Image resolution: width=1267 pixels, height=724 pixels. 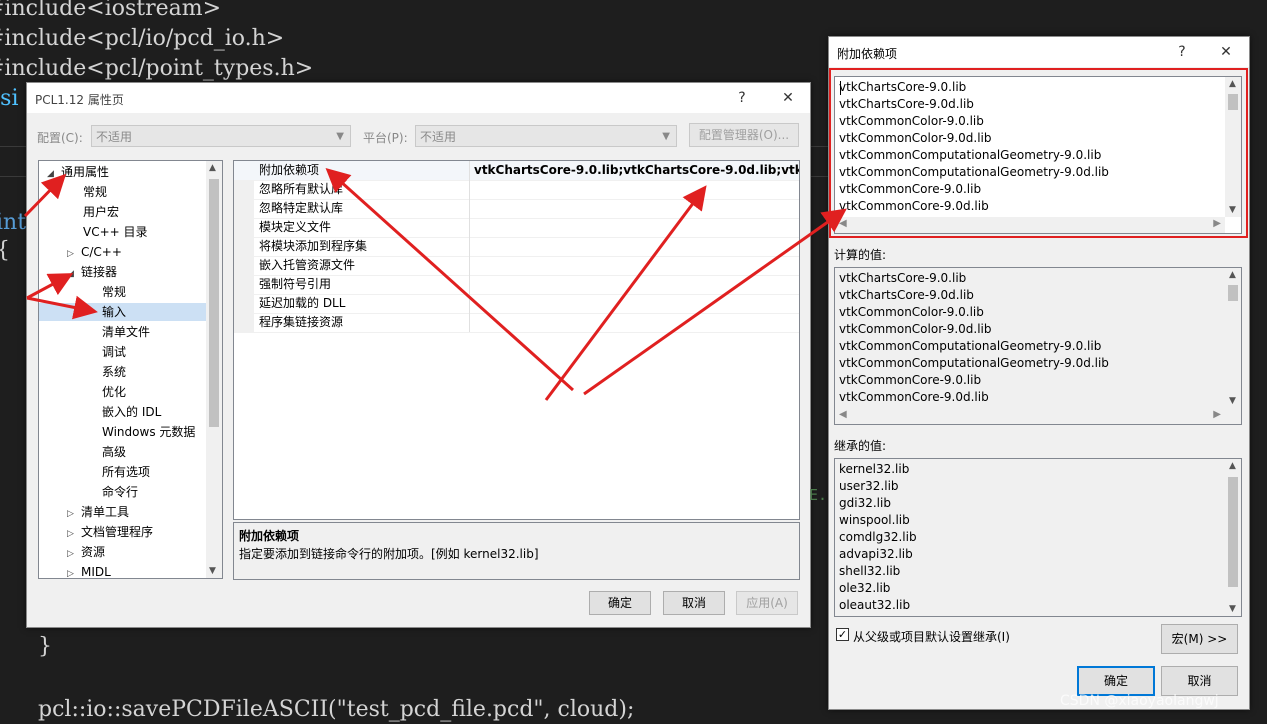 I want to click on edit-hscrollbar: ◀ ▶, so click(x=1030, y=225).